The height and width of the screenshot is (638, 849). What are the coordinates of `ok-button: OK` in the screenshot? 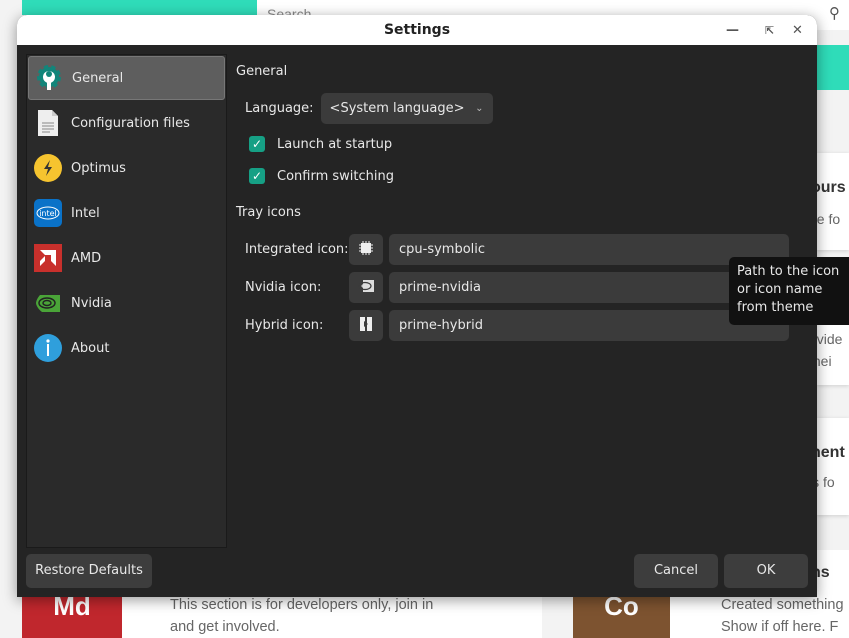 It's located at (766, 571).